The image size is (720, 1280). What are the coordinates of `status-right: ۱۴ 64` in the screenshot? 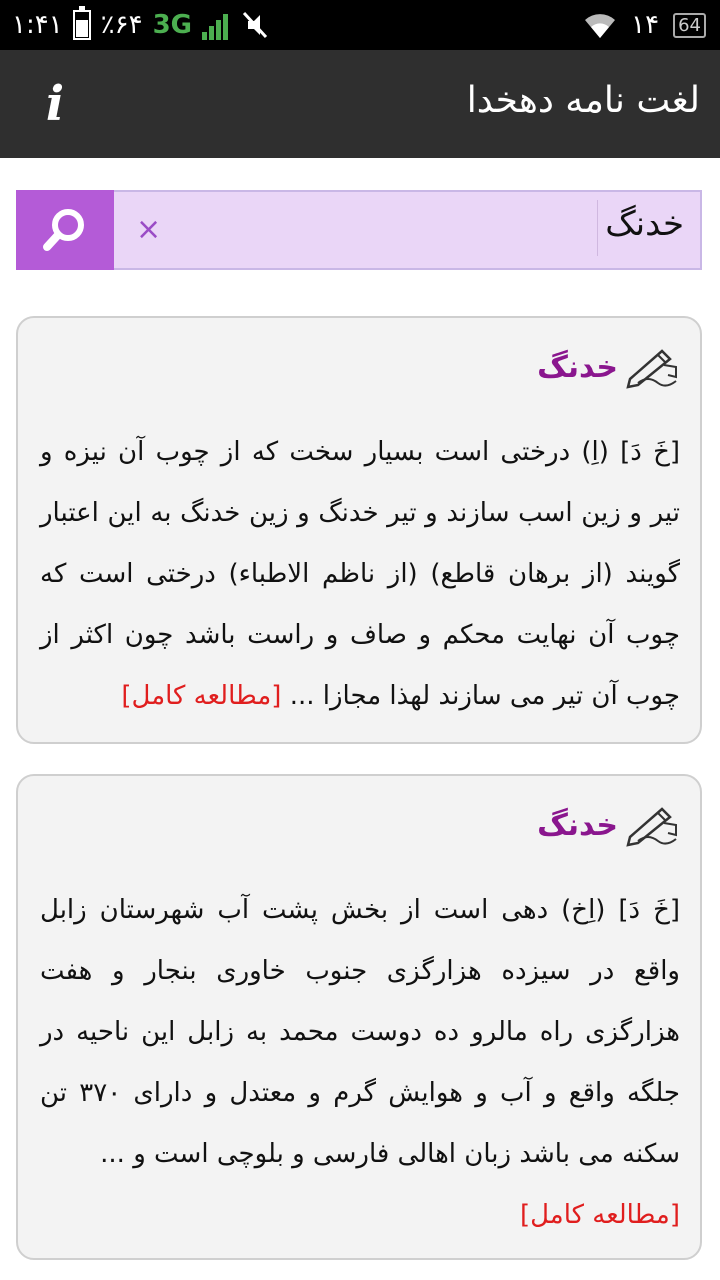 It's located at (644, 25).